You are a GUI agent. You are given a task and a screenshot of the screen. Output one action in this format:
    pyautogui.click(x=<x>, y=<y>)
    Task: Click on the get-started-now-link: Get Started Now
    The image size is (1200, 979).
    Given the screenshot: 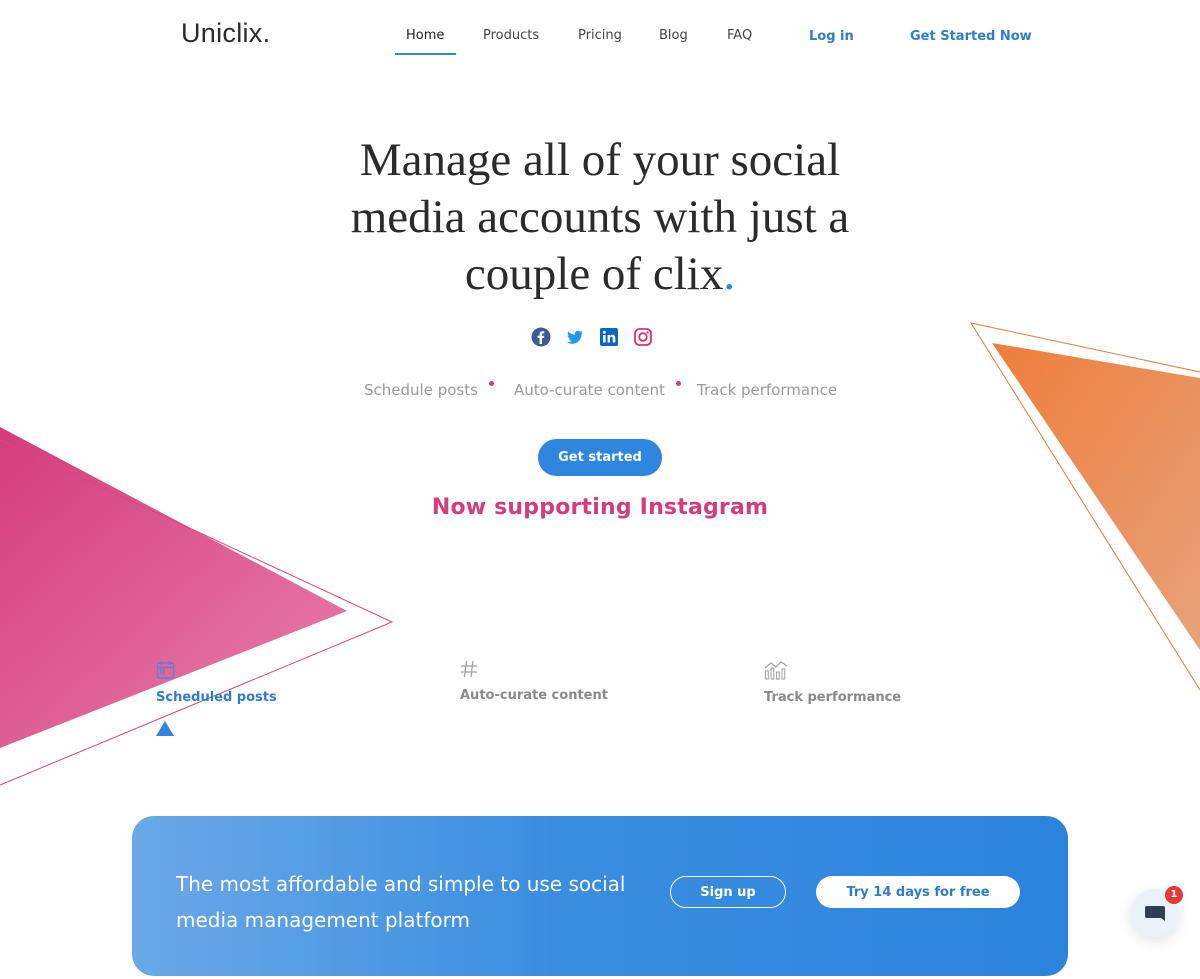 What is the action you would take?
    pyautogui.click(x=971, y=36)
    